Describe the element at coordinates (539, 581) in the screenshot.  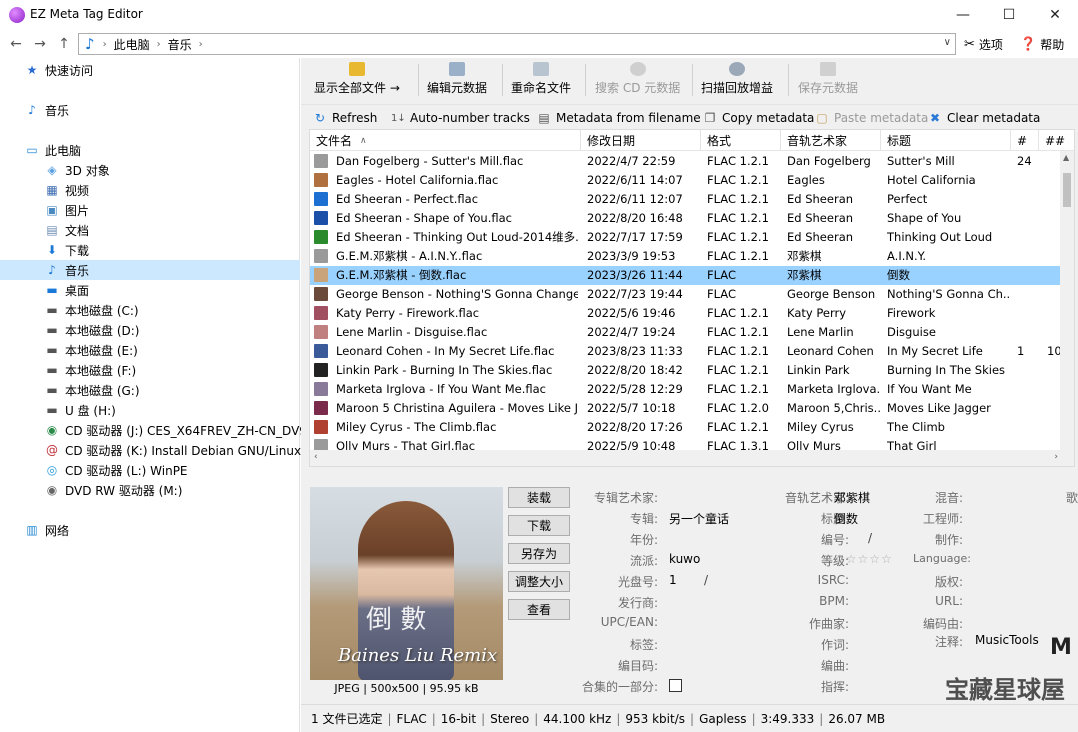
I see `resize-cover-button: 调整大小` at that location.